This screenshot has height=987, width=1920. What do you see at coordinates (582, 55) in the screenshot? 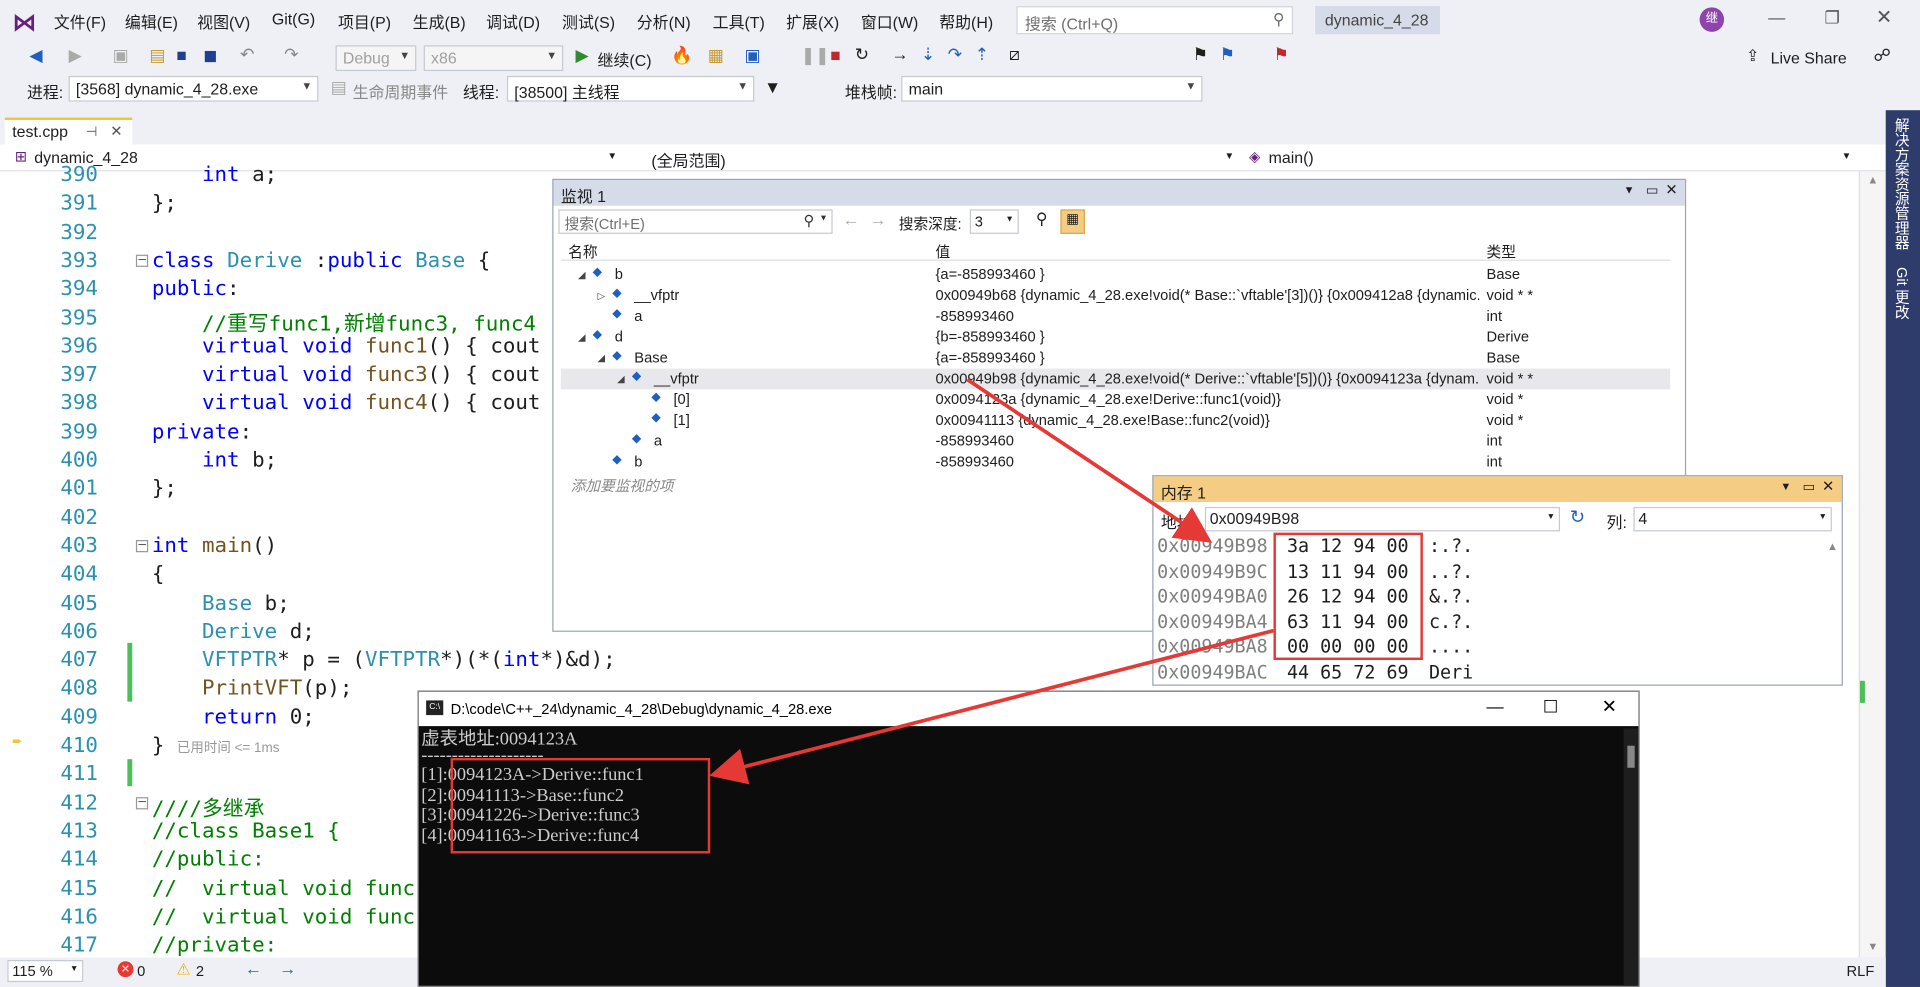
I see `continue-icon: ▶` at bounding box center [582, 55].